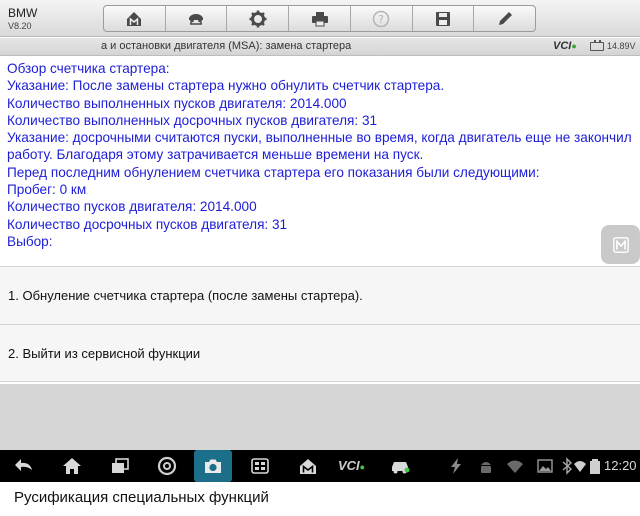  I want to click on home-nav-button, so click(72, 466).